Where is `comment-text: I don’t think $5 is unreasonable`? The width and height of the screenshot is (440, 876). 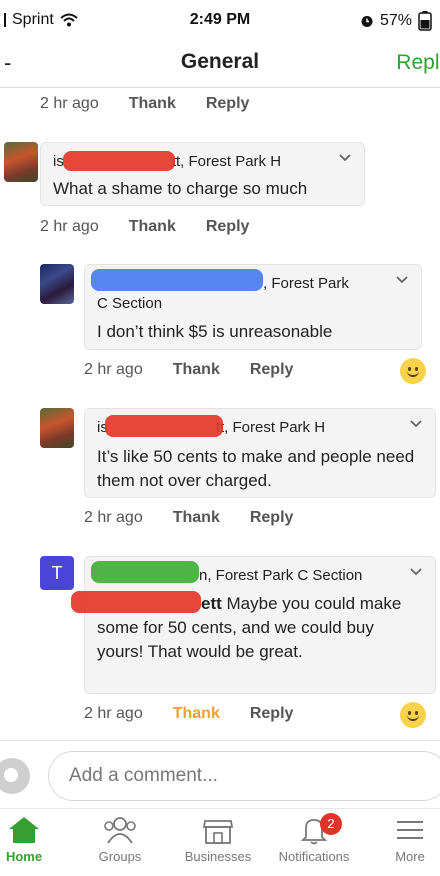 comment-text: I don’t think $5 is unreasonable is located at coordinates (215, 331).